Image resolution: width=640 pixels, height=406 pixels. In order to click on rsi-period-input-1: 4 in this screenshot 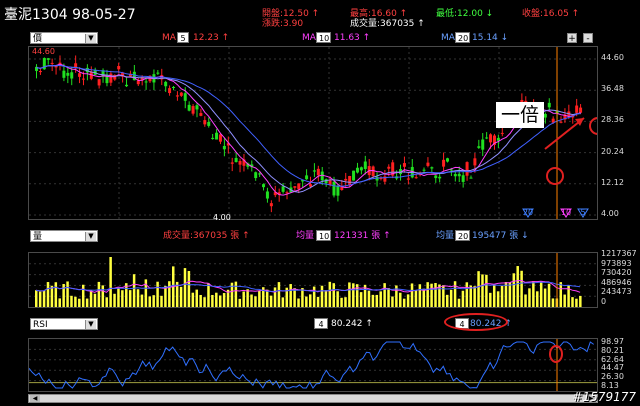, I will do `click(321, 323)`.